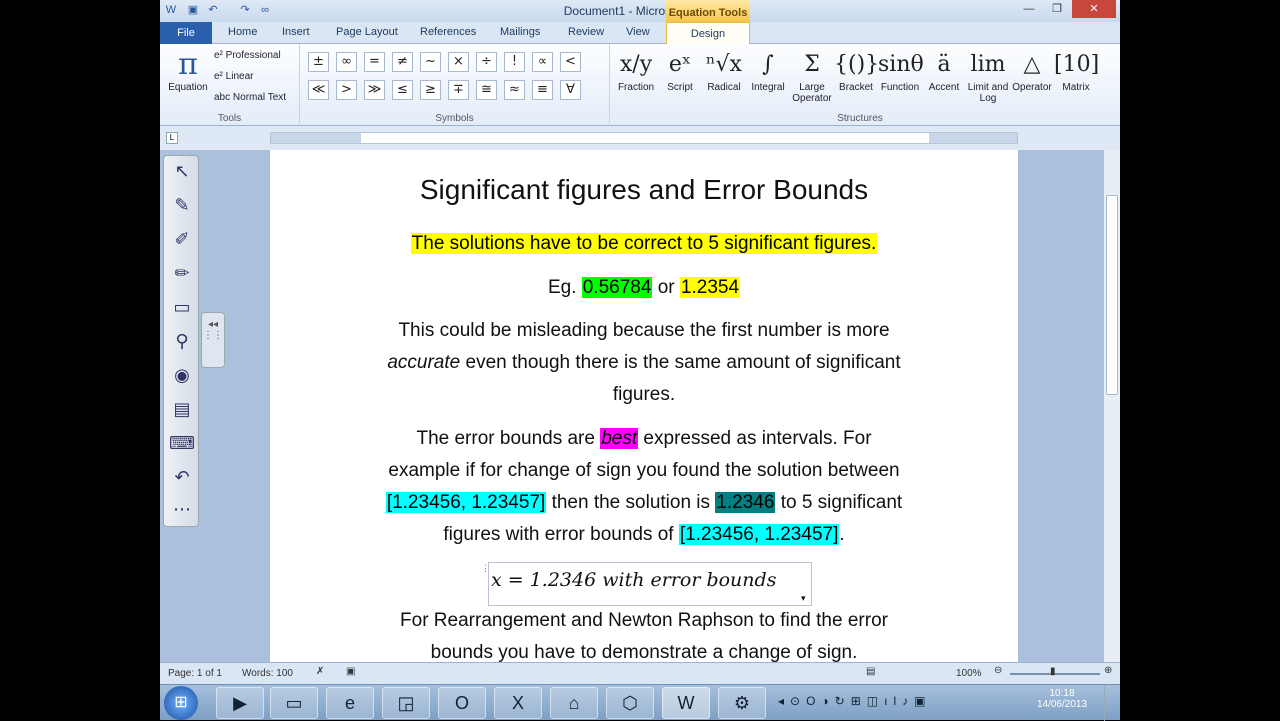  Describe the element at coordinates (1032, 70) in the screenshot. I see `structure-button-operator: △ Operator` at that location.